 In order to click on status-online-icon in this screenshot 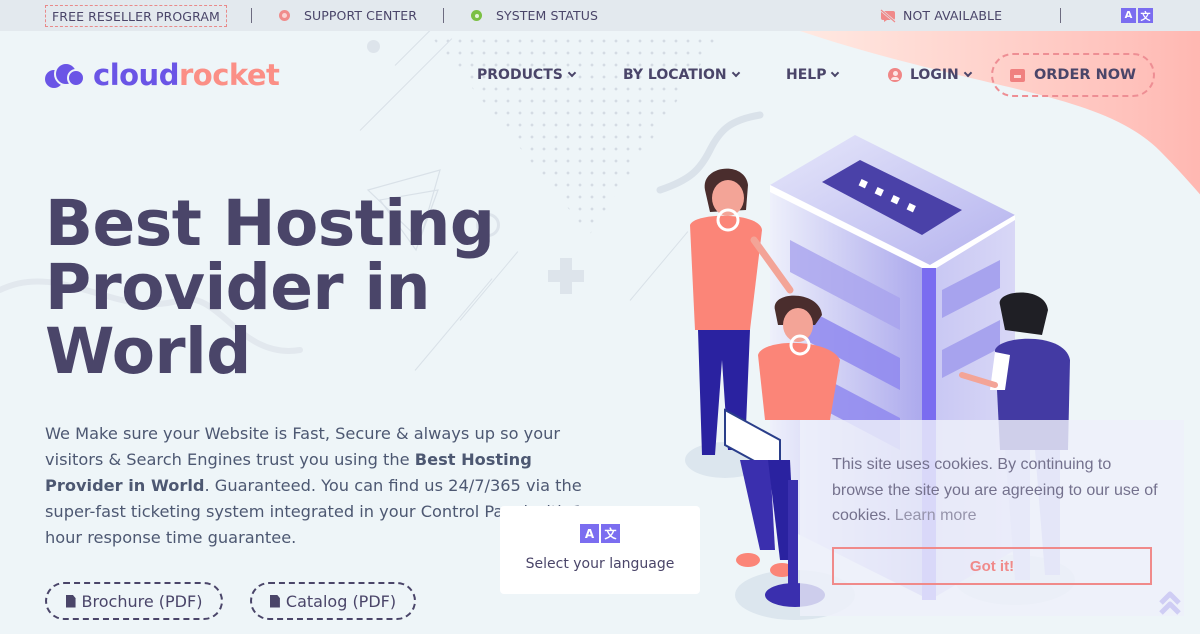, I will do `click(476, 15)`.